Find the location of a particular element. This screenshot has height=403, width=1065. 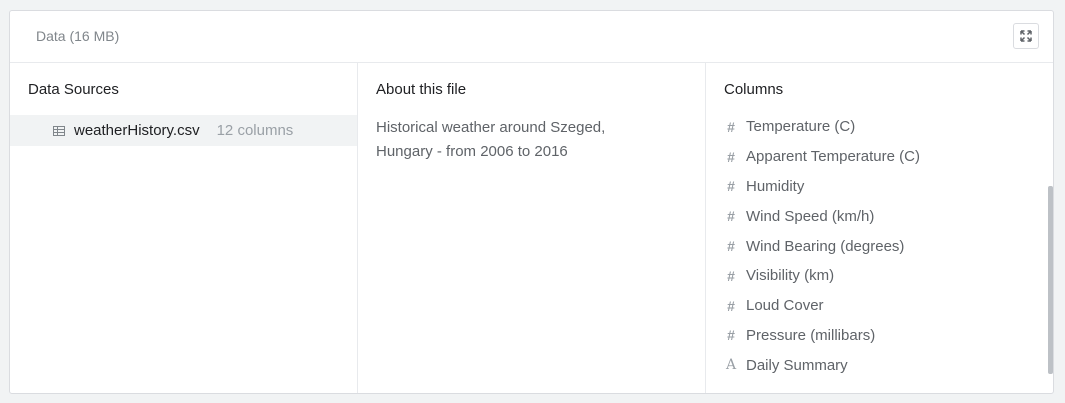

column-item: # Temperature (C) is located at coordinates (888, 127).